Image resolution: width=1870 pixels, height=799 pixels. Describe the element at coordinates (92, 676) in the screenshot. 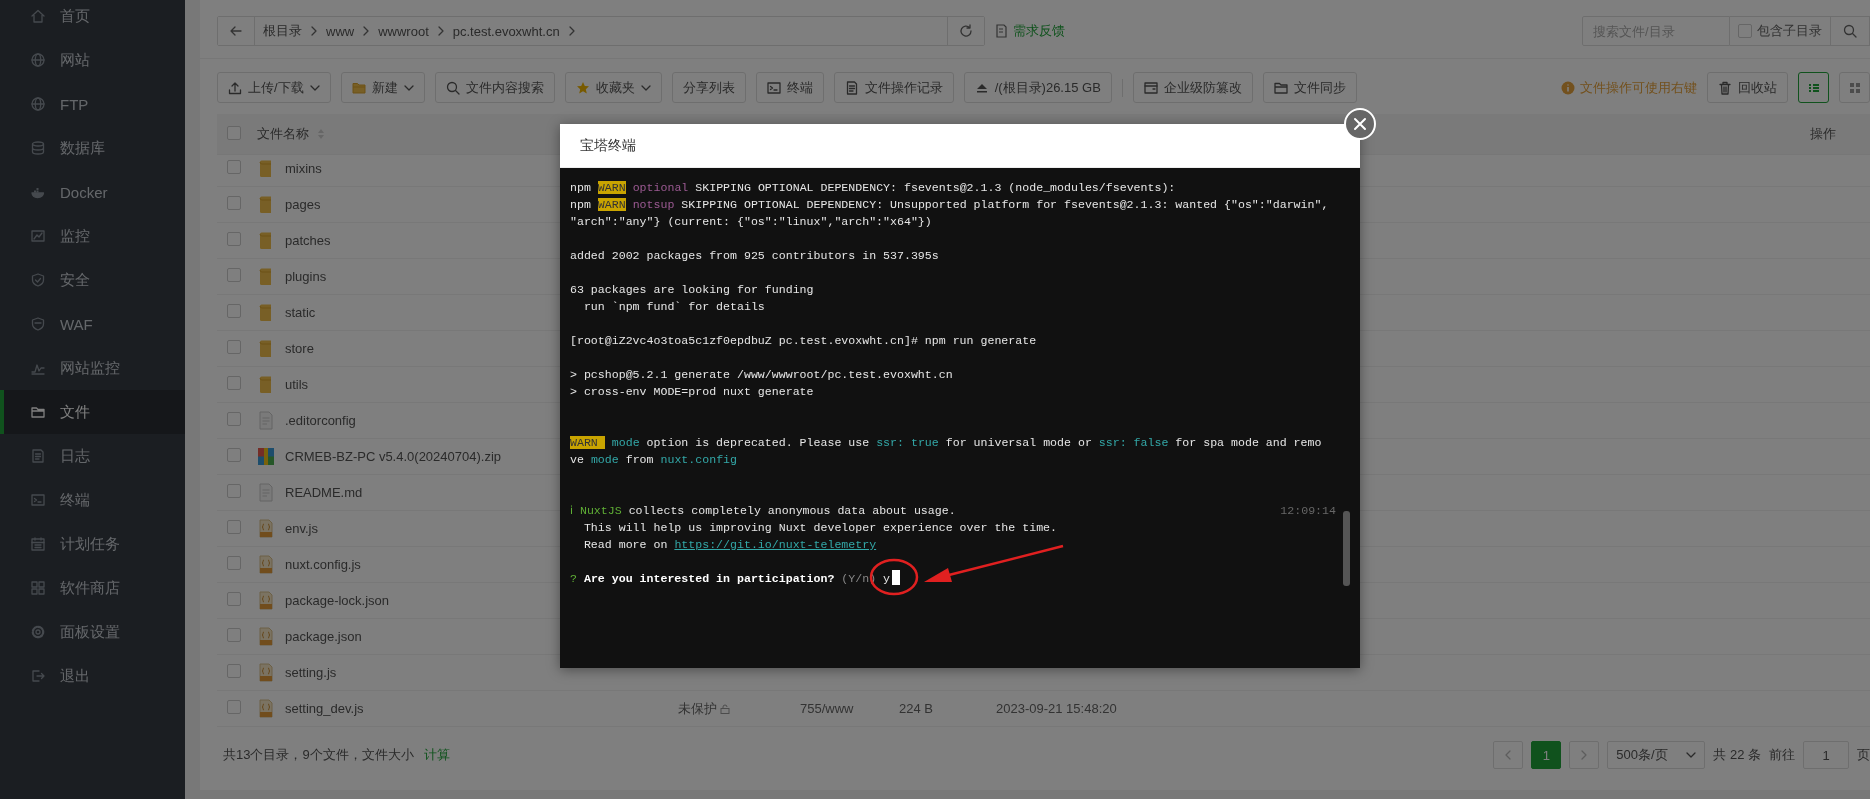

I see `sidebar-item: 退出` at that location.